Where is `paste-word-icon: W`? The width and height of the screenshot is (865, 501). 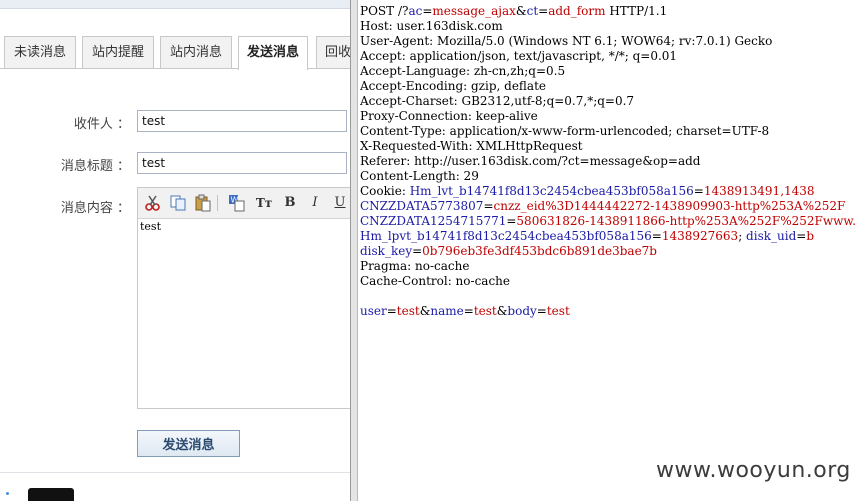 paste-word-icon: W is located at coordinates (237, 203).